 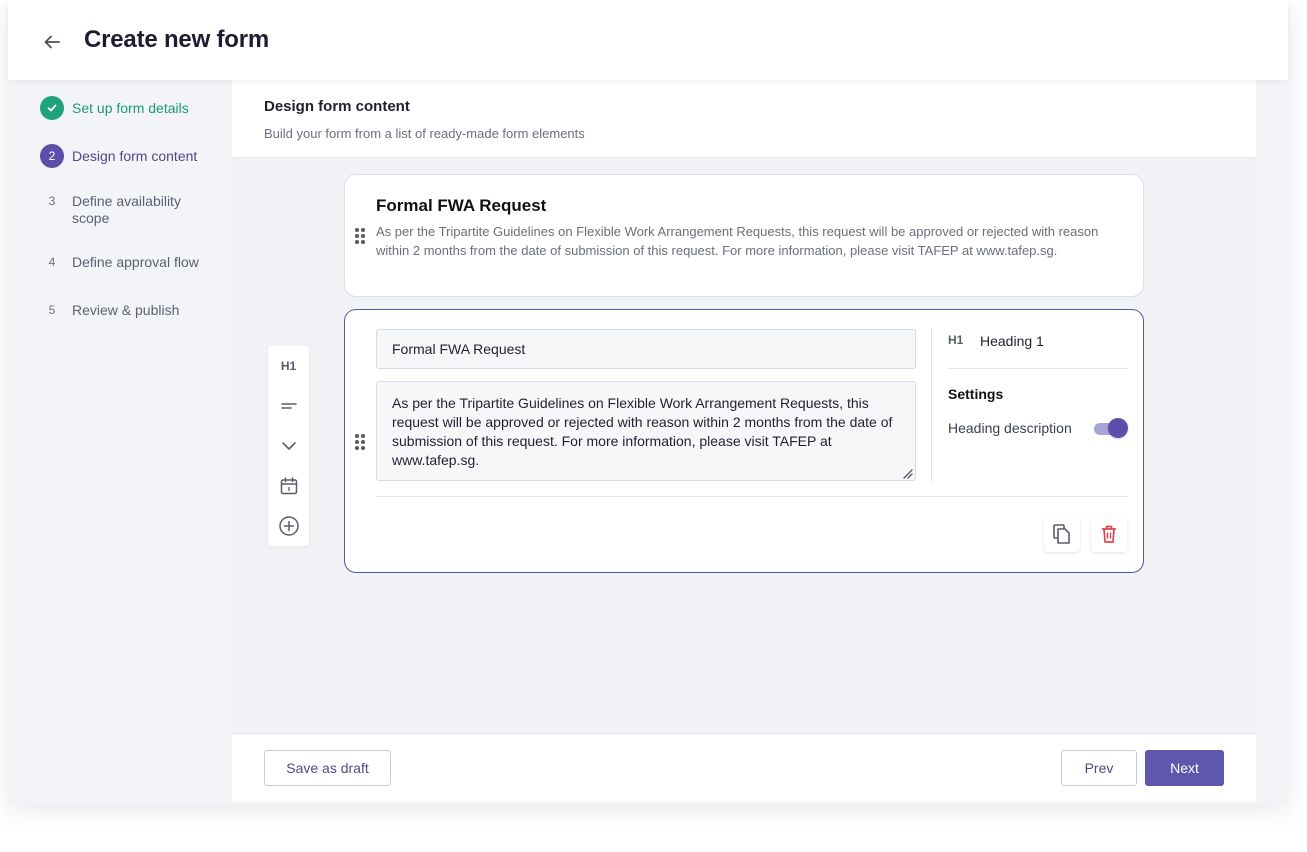 I want to click on back-button, so click(x=52, y=42).